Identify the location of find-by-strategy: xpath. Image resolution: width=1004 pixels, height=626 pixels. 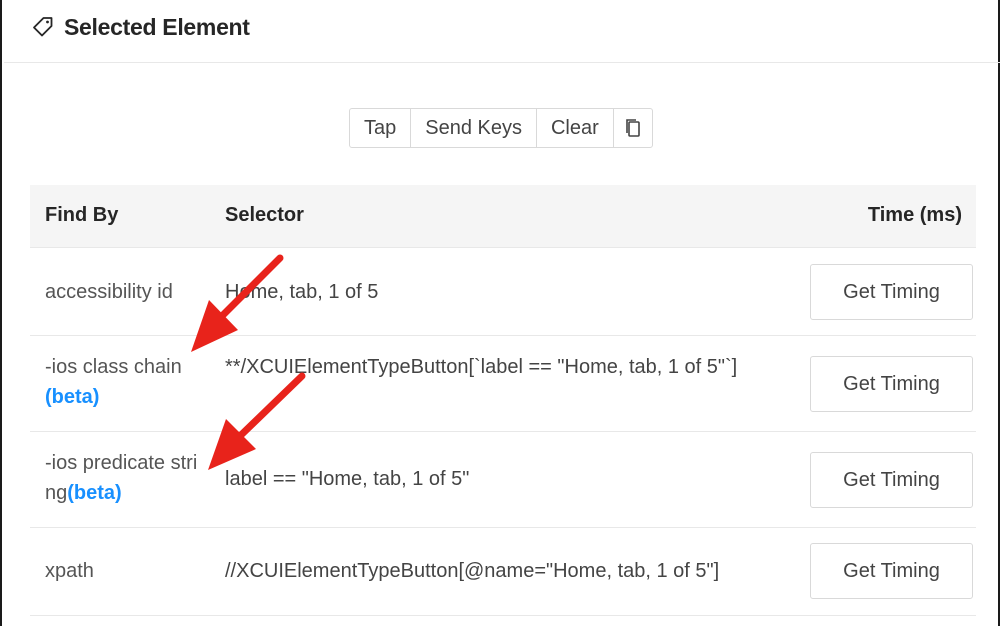
(69, 571).